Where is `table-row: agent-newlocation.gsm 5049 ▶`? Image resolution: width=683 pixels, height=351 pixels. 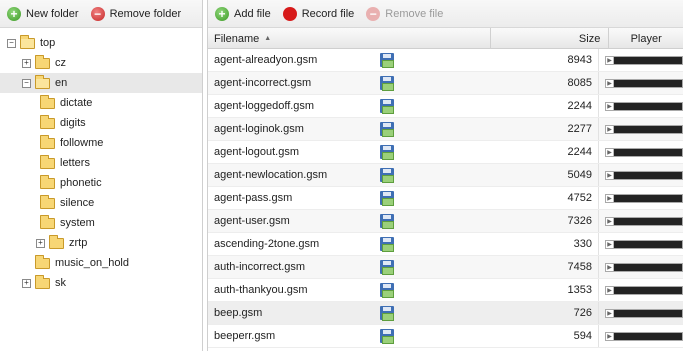 table-row: agent-newlocation.gsm 5049 ▶ is located at coordinates (445, 175).